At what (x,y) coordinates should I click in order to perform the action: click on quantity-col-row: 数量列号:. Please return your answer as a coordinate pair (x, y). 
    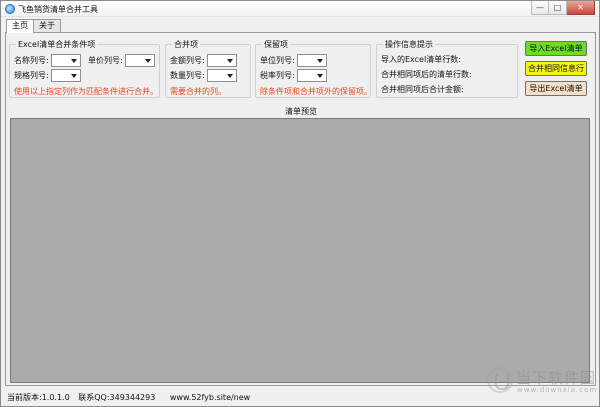
    Looking at the image, I should click on (203, 75).